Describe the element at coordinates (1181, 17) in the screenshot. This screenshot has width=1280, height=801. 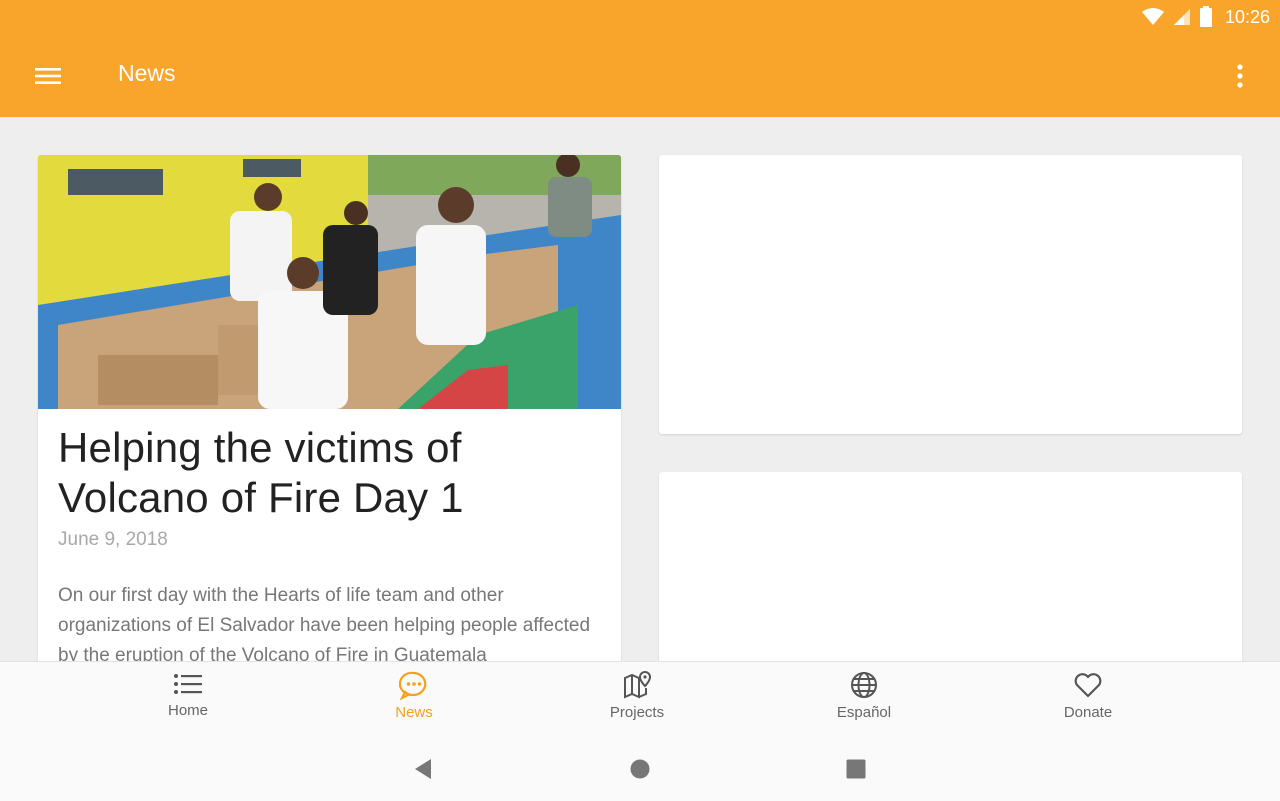
I see `signal-icon` at that location.